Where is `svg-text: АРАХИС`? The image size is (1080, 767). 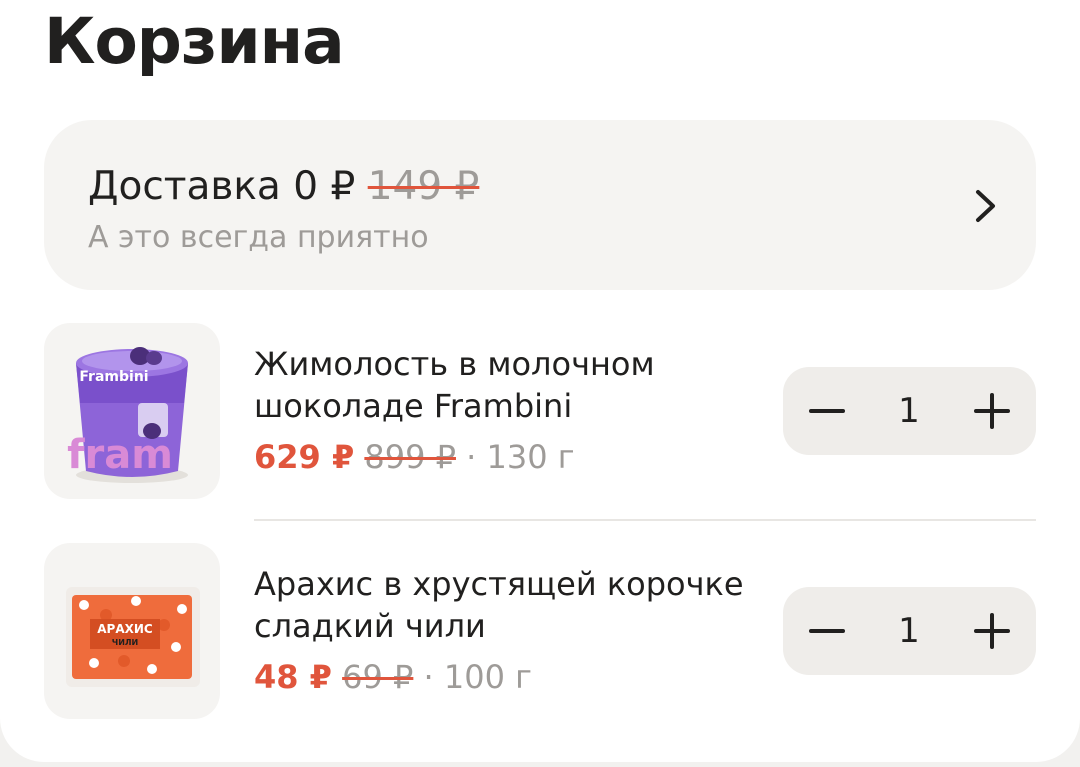 svg-text: АРАХИС is located at coordinates (125, 629).